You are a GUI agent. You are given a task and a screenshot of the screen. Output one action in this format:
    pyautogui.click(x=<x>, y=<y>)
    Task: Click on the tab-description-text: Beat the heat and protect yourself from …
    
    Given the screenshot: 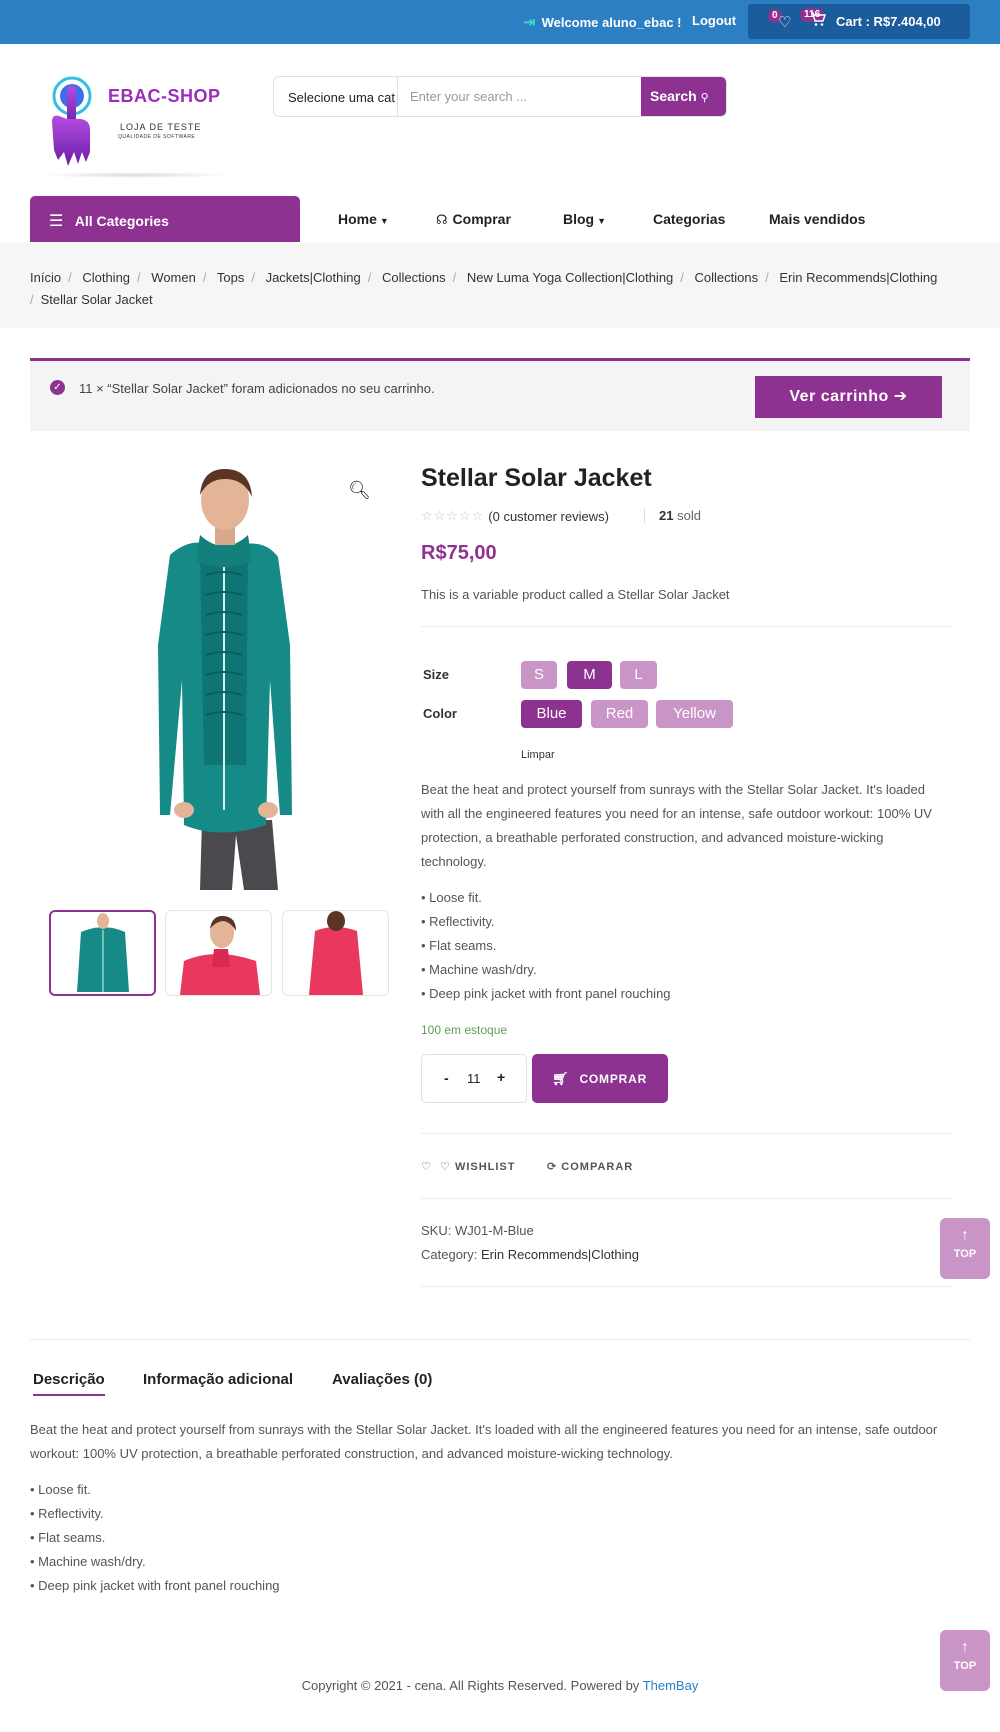 What is the action you would take?
    pyautogui.click(x=484, y=1441)
    